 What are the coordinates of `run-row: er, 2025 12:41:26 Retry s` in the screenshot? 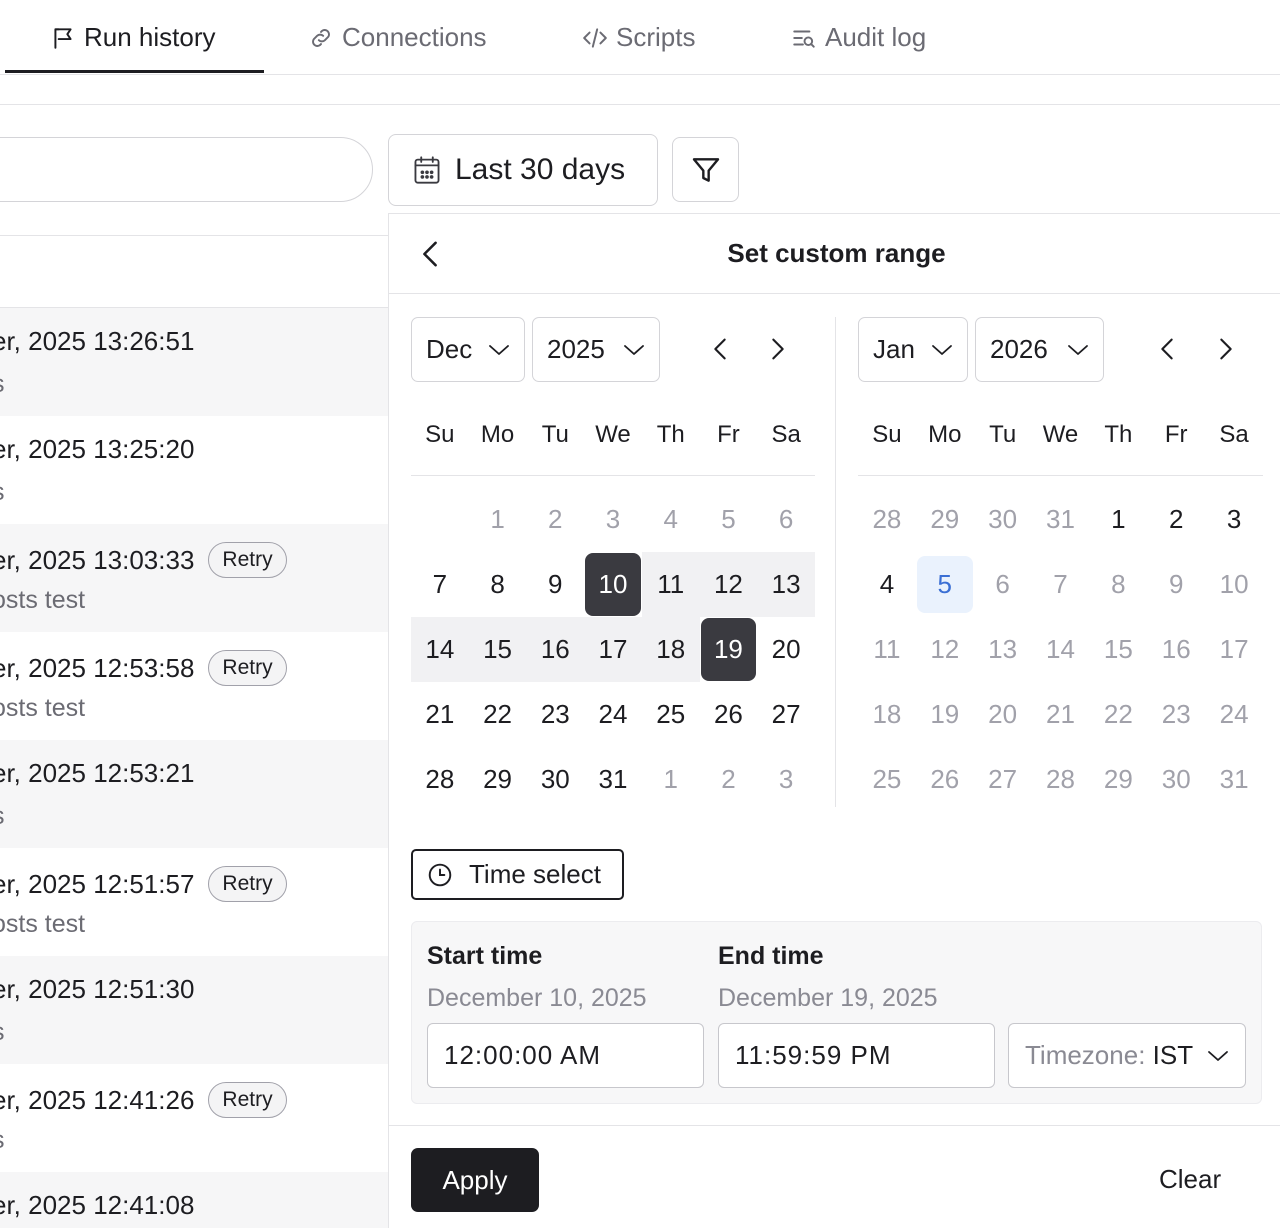 It's located at (194, 1118).